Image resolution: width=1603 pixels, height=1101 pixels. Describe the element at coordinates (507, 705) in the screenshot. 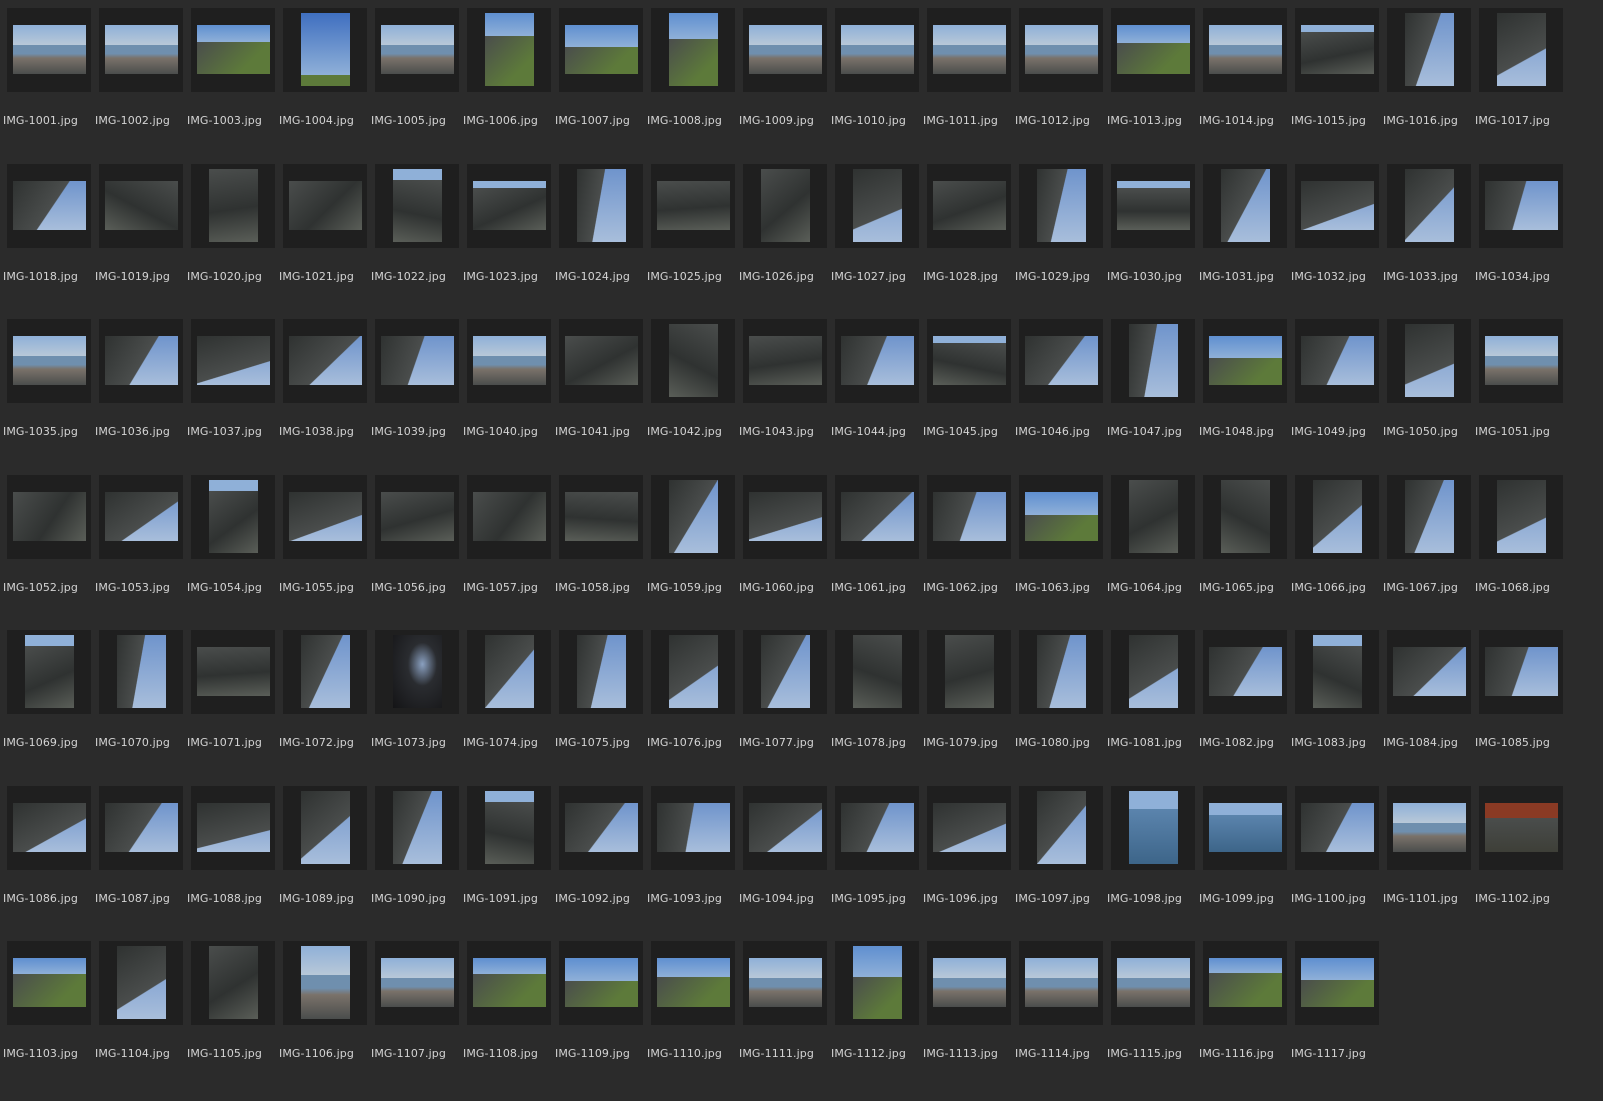

I see `file-item: IMG-1074.jpg` at that location.